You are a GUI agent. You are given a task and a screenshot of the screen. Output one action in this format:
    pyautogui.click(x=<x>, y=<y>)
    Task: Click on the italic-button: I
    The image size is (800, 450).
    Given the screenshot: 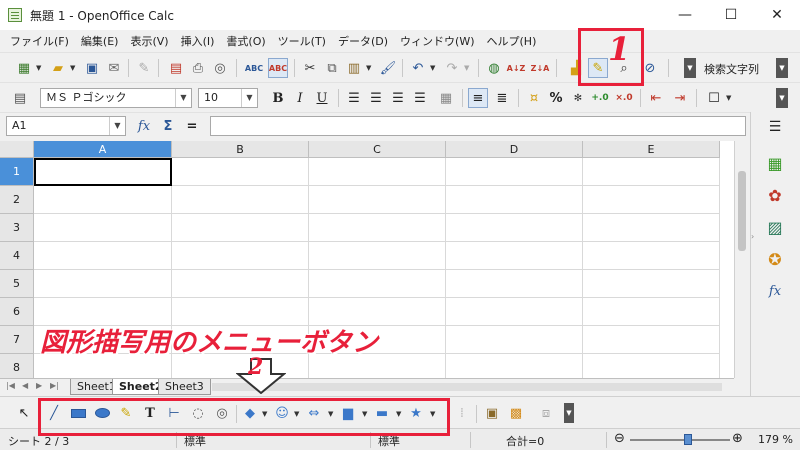 What is the action you would take?
    pyautogui.click(x=300, y=98)
    